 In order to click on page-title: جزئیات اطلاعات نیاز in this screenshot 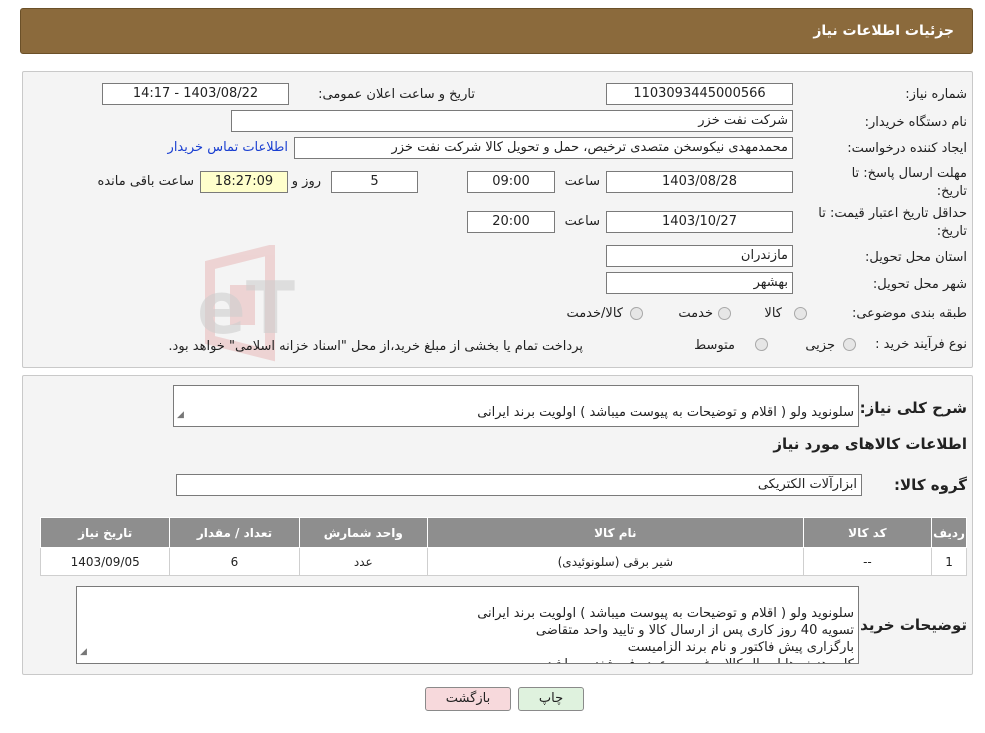, I will do `click(883, 31)`.